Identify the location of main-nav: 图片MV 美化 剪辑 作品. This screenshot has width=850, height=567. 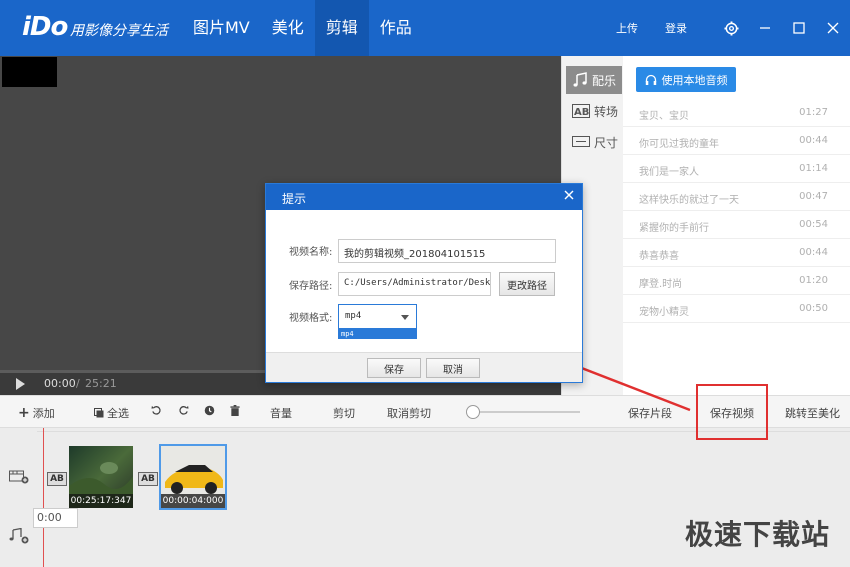
(302, 28).